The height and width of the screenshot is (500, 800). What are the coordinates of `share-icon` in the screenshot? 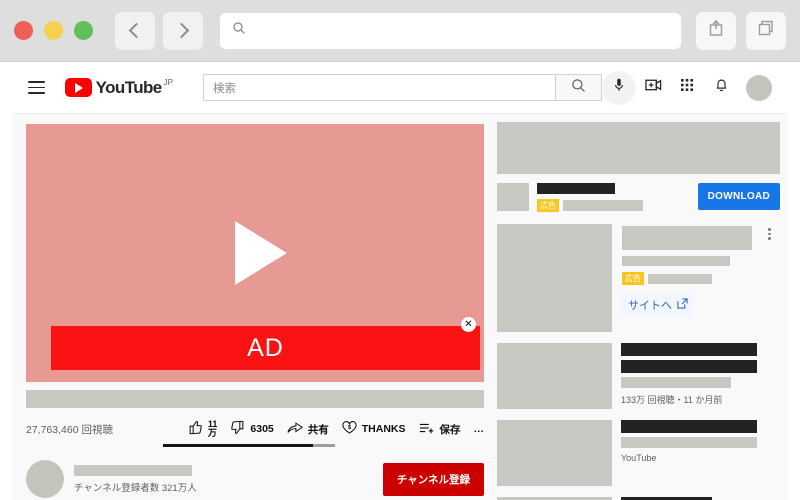 It's located at (716, 30).